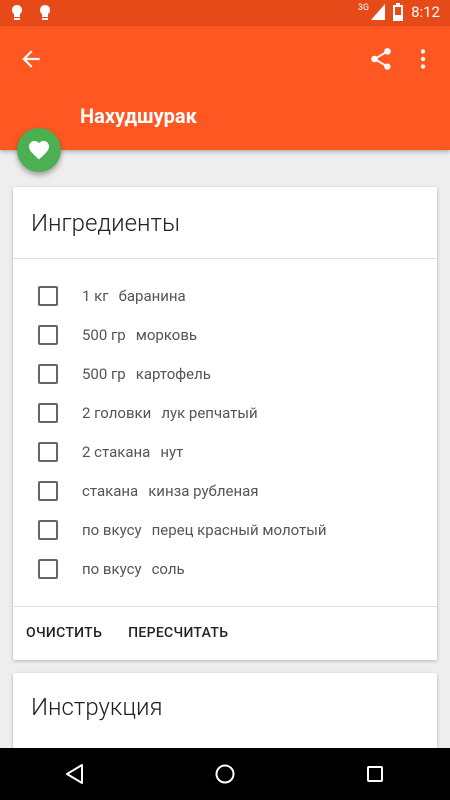 The height and width of the screenshot is (800, 450). What do you see at coordinates (363, 8) in the screenshot?
I see `network-type: 3G` at bounding box center [363, 8].